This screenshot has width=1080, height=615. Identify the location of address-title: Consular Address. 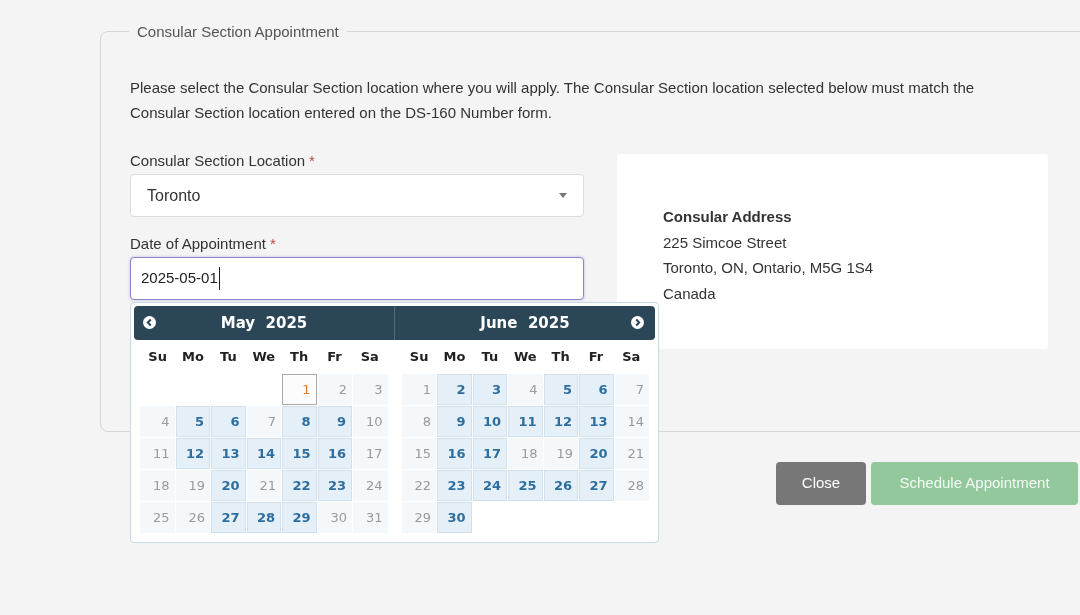
(728, 217).